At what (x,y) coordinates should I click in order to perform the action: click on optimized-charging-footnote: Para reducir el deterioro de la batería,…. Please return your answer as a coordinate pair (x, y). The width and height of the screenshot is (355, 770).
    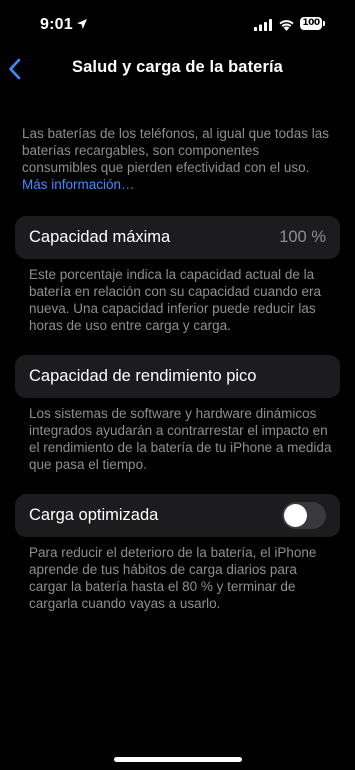
    Looking at the image, I should click on (173, 578).